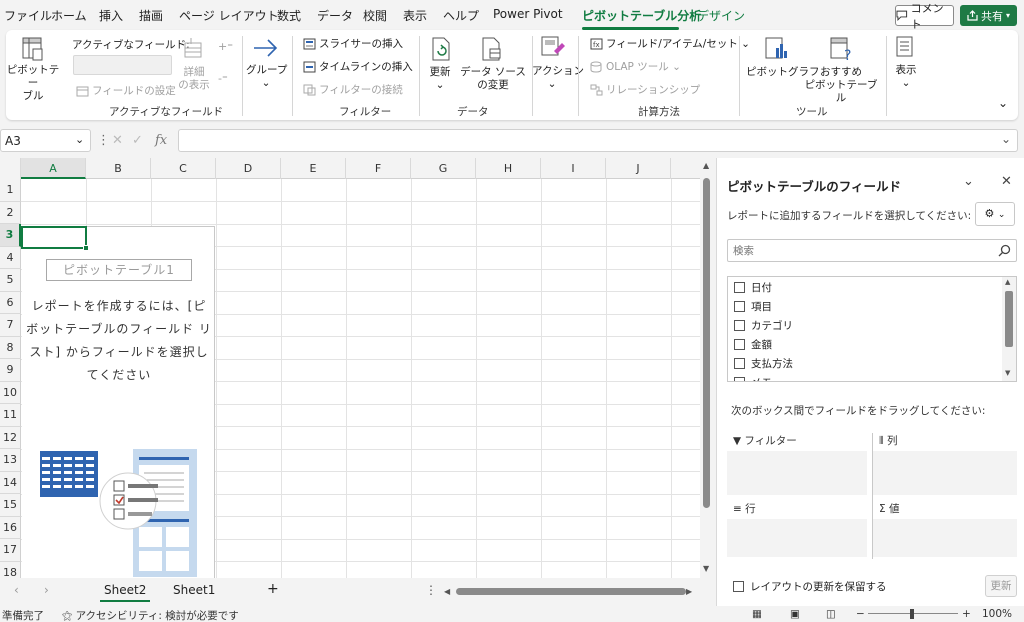 Image resolution: width=1024 pixels, height=622 pixels. I want to click on close-icon: ✕, so click(1006, 181).